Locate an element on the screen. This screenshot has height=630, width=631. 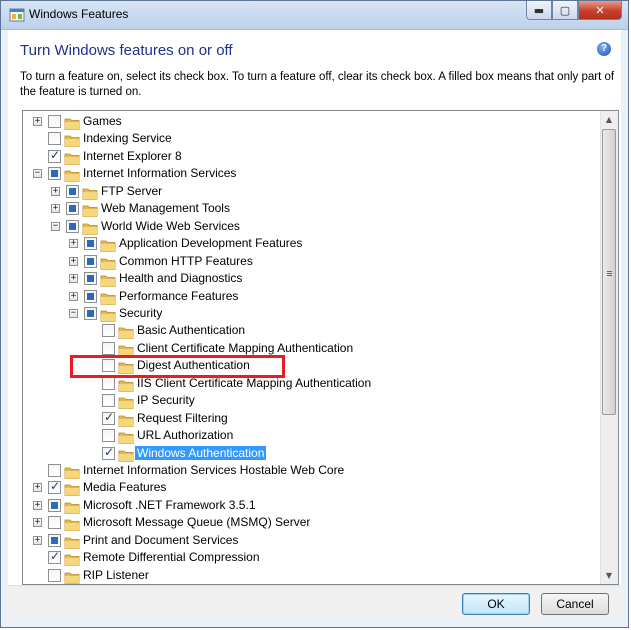
maximize-button: ▢ is located at coordinates (565, 10).